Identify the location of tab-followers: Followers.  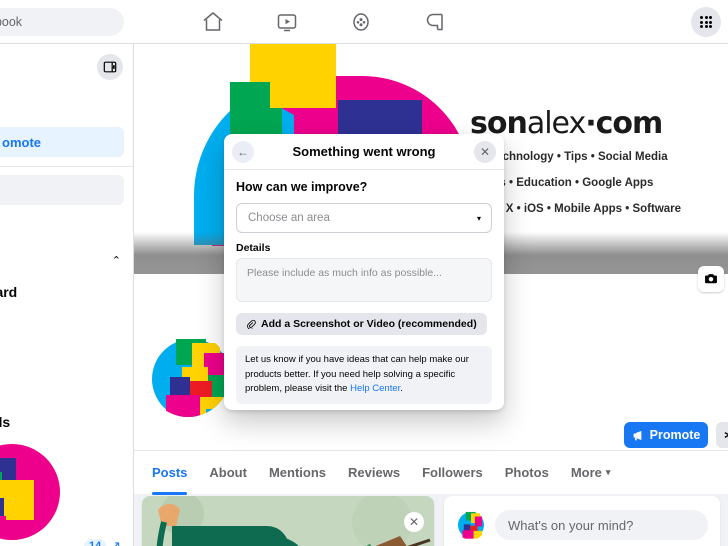
(452, 473).